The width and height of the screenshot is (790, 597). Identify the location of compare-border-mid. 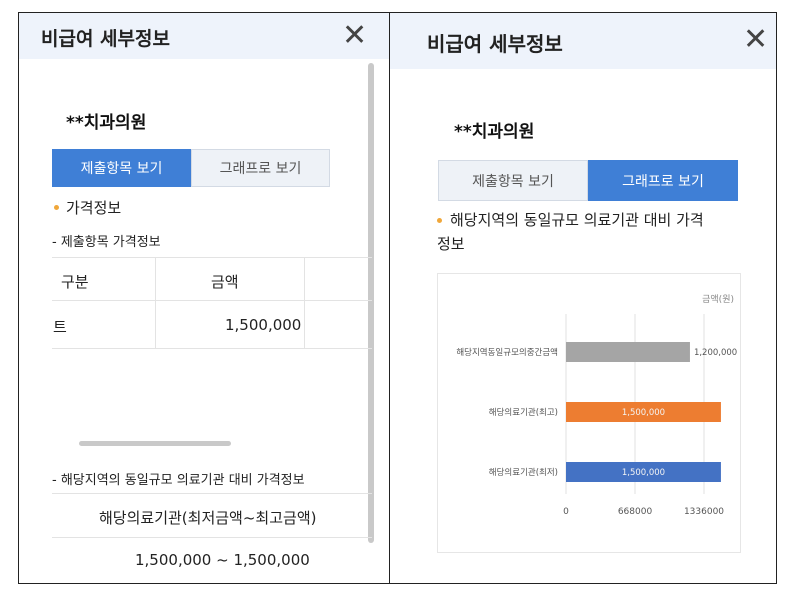
(212, 537).